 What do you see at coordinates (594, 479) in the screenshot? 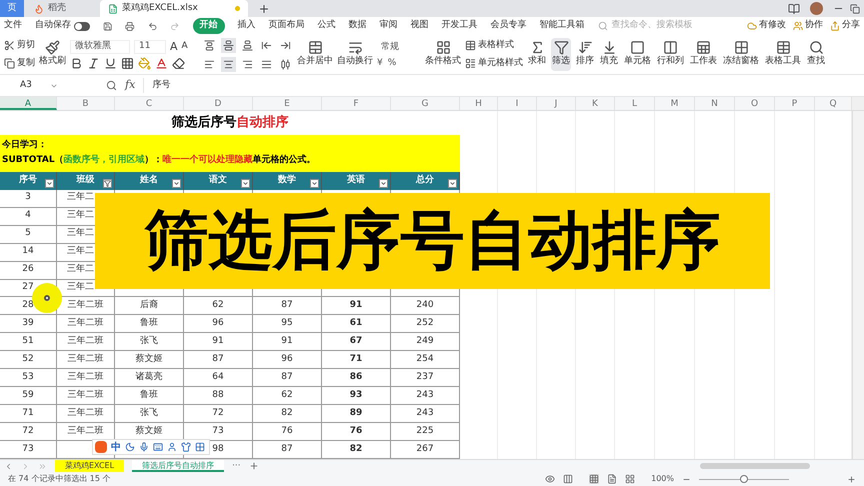
I see `normal-view-icon` at bounding box center [594, 479].